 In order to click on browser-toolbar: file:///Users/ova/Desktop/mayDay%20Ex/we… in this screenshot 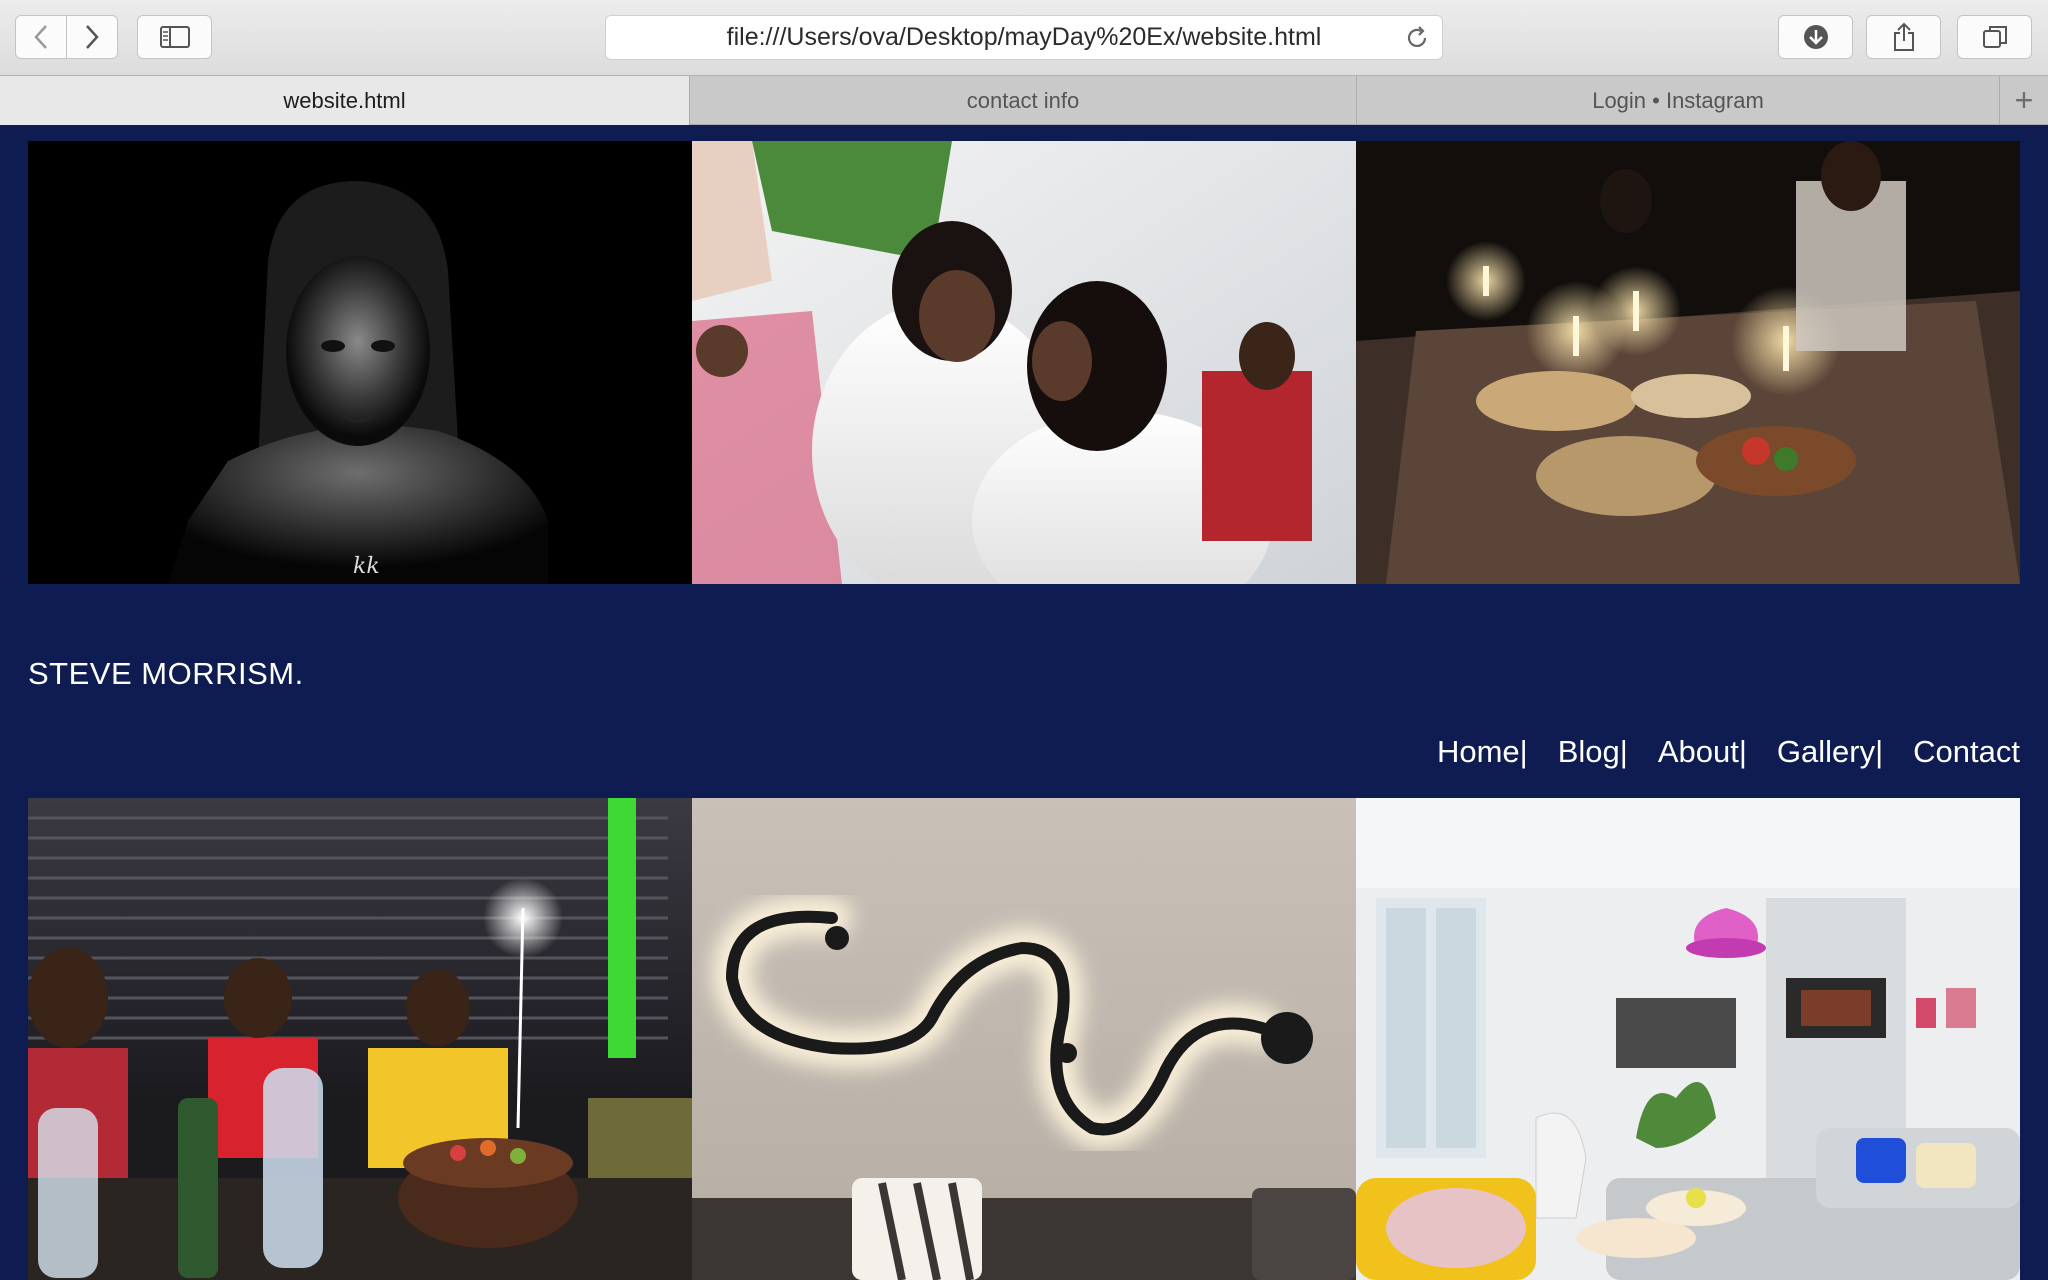, I will do `click(1024, 37)`.